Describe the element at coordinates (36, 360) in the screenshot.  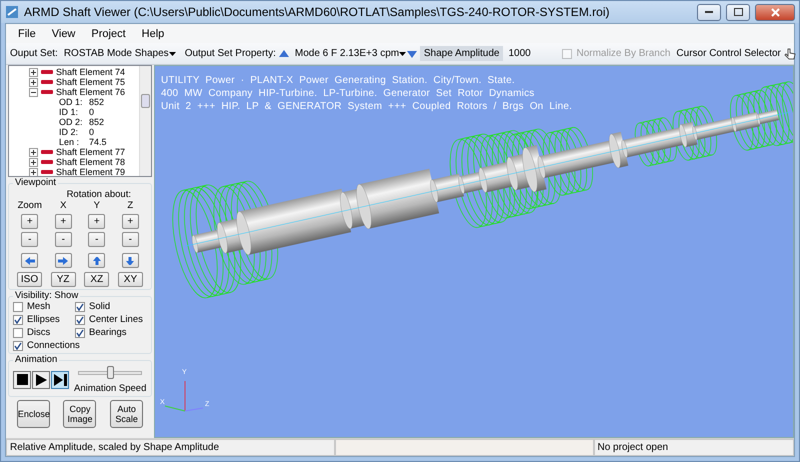
I see `group-title: Animation` at that location.